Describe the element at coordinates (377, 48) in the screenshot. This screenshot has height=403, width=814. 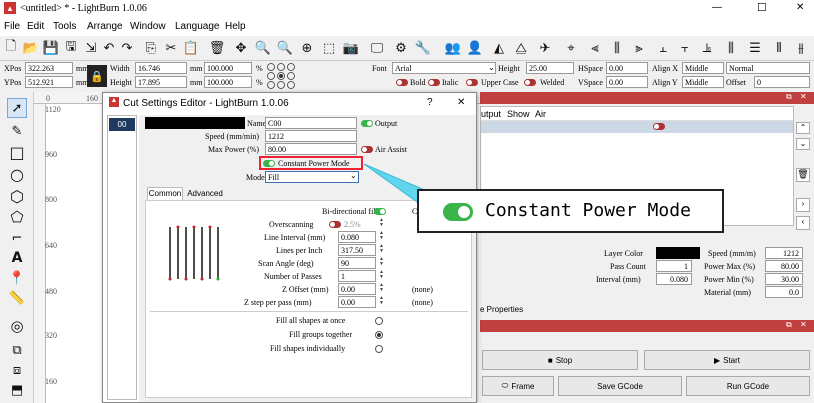
I see `monitor-icon: 🖵` at that location.